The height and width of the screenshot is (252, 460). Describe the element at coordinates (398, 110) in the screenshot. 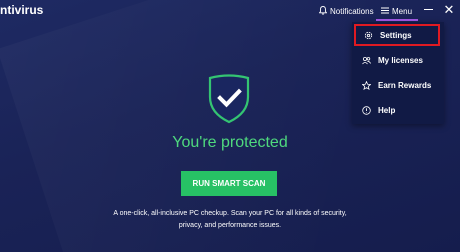

I see `menu-item-help: Help` at that location.